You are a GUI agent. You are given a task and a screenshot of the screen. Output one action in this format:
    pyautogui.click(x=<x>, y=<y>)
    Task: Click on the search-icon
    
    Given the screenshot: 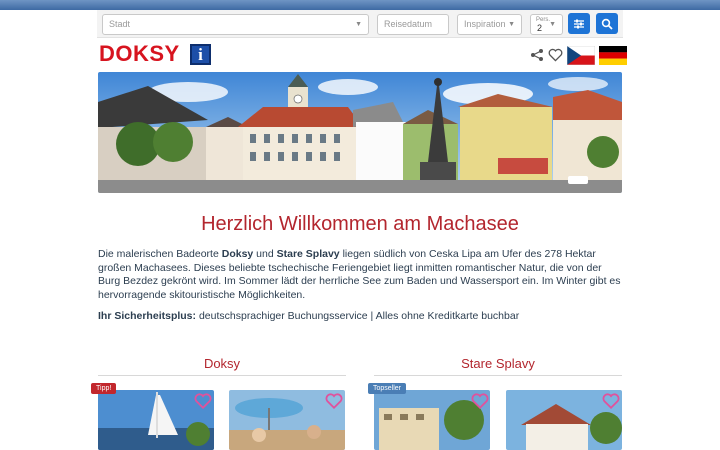 What is the action you would take?
    pyautogui.click(x=607, y=24)
    